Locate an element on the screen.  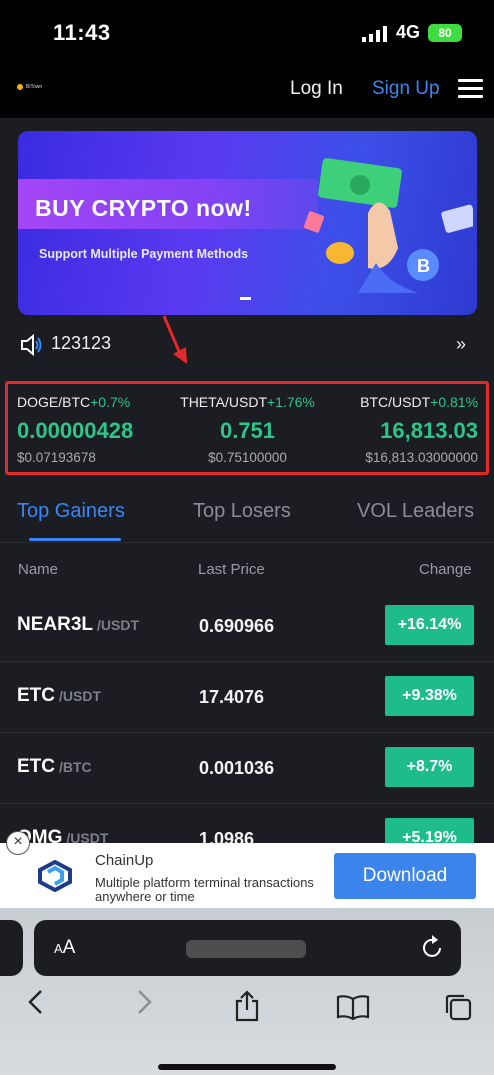
battery-level: 80 is located at coordinates (445, 33).